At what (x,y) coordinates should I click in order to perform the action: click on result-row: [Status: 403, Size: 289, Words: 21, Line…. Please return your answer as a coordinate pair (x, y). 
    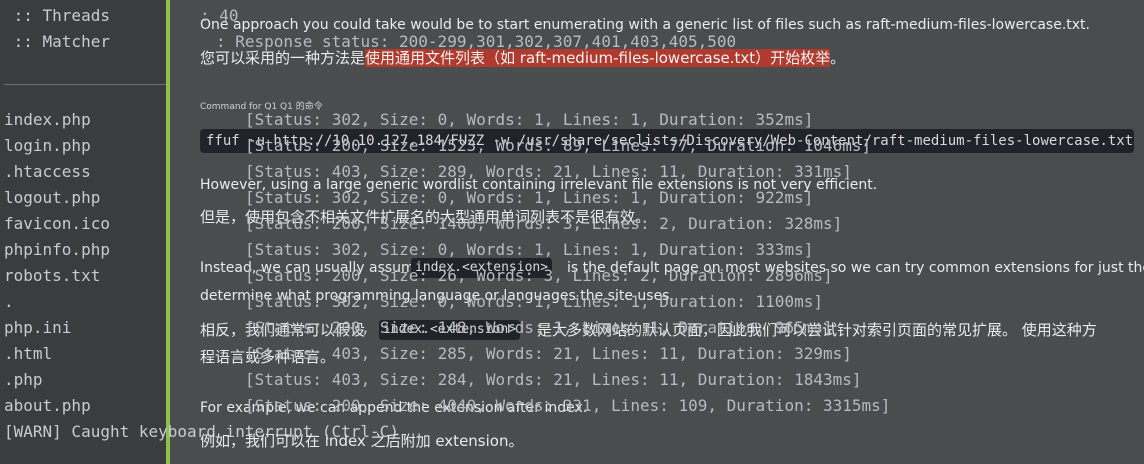
    Looking at the image, I should click on (548, 171).